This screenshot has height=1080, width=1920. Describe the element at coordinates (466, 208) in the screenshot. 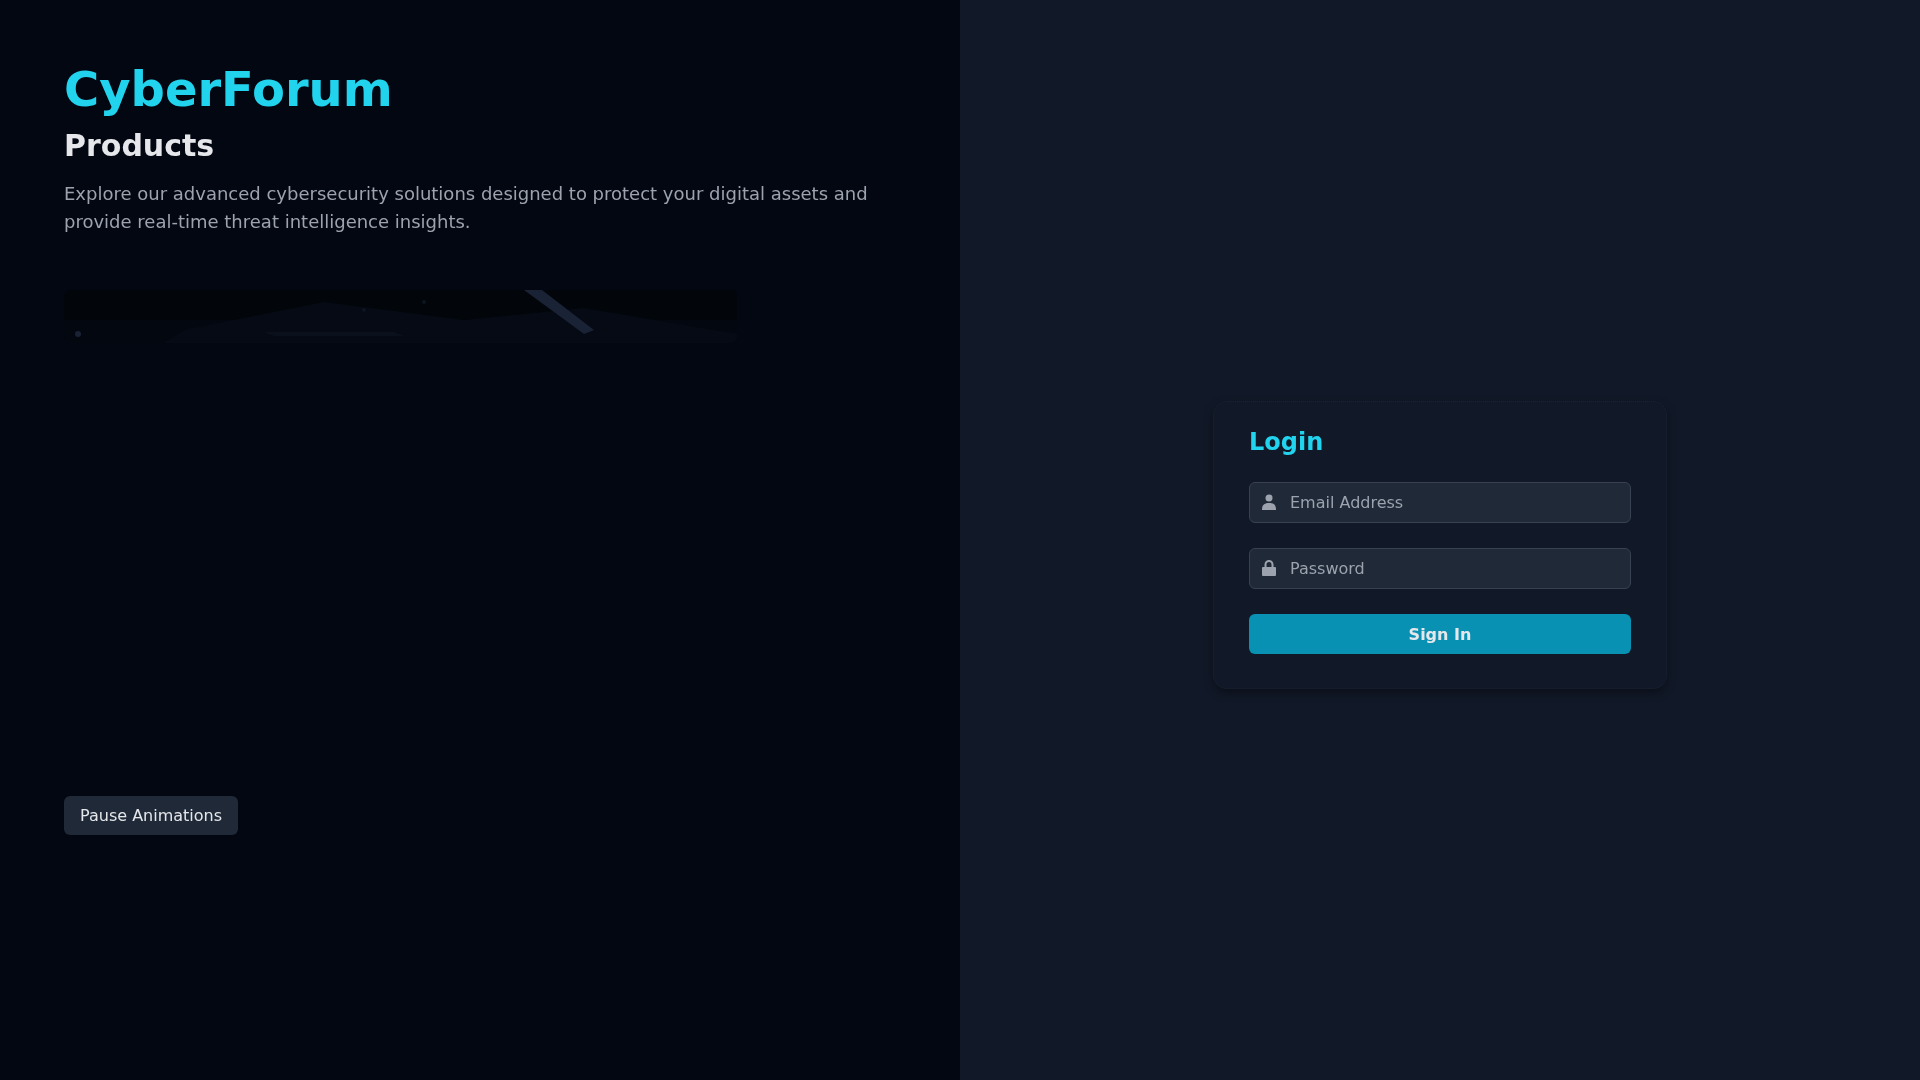

I see `section-description: Explore our advanced cybersecurity solutions designed to protect your digital assets and provide real-time threat intelligence insights.` at that location.